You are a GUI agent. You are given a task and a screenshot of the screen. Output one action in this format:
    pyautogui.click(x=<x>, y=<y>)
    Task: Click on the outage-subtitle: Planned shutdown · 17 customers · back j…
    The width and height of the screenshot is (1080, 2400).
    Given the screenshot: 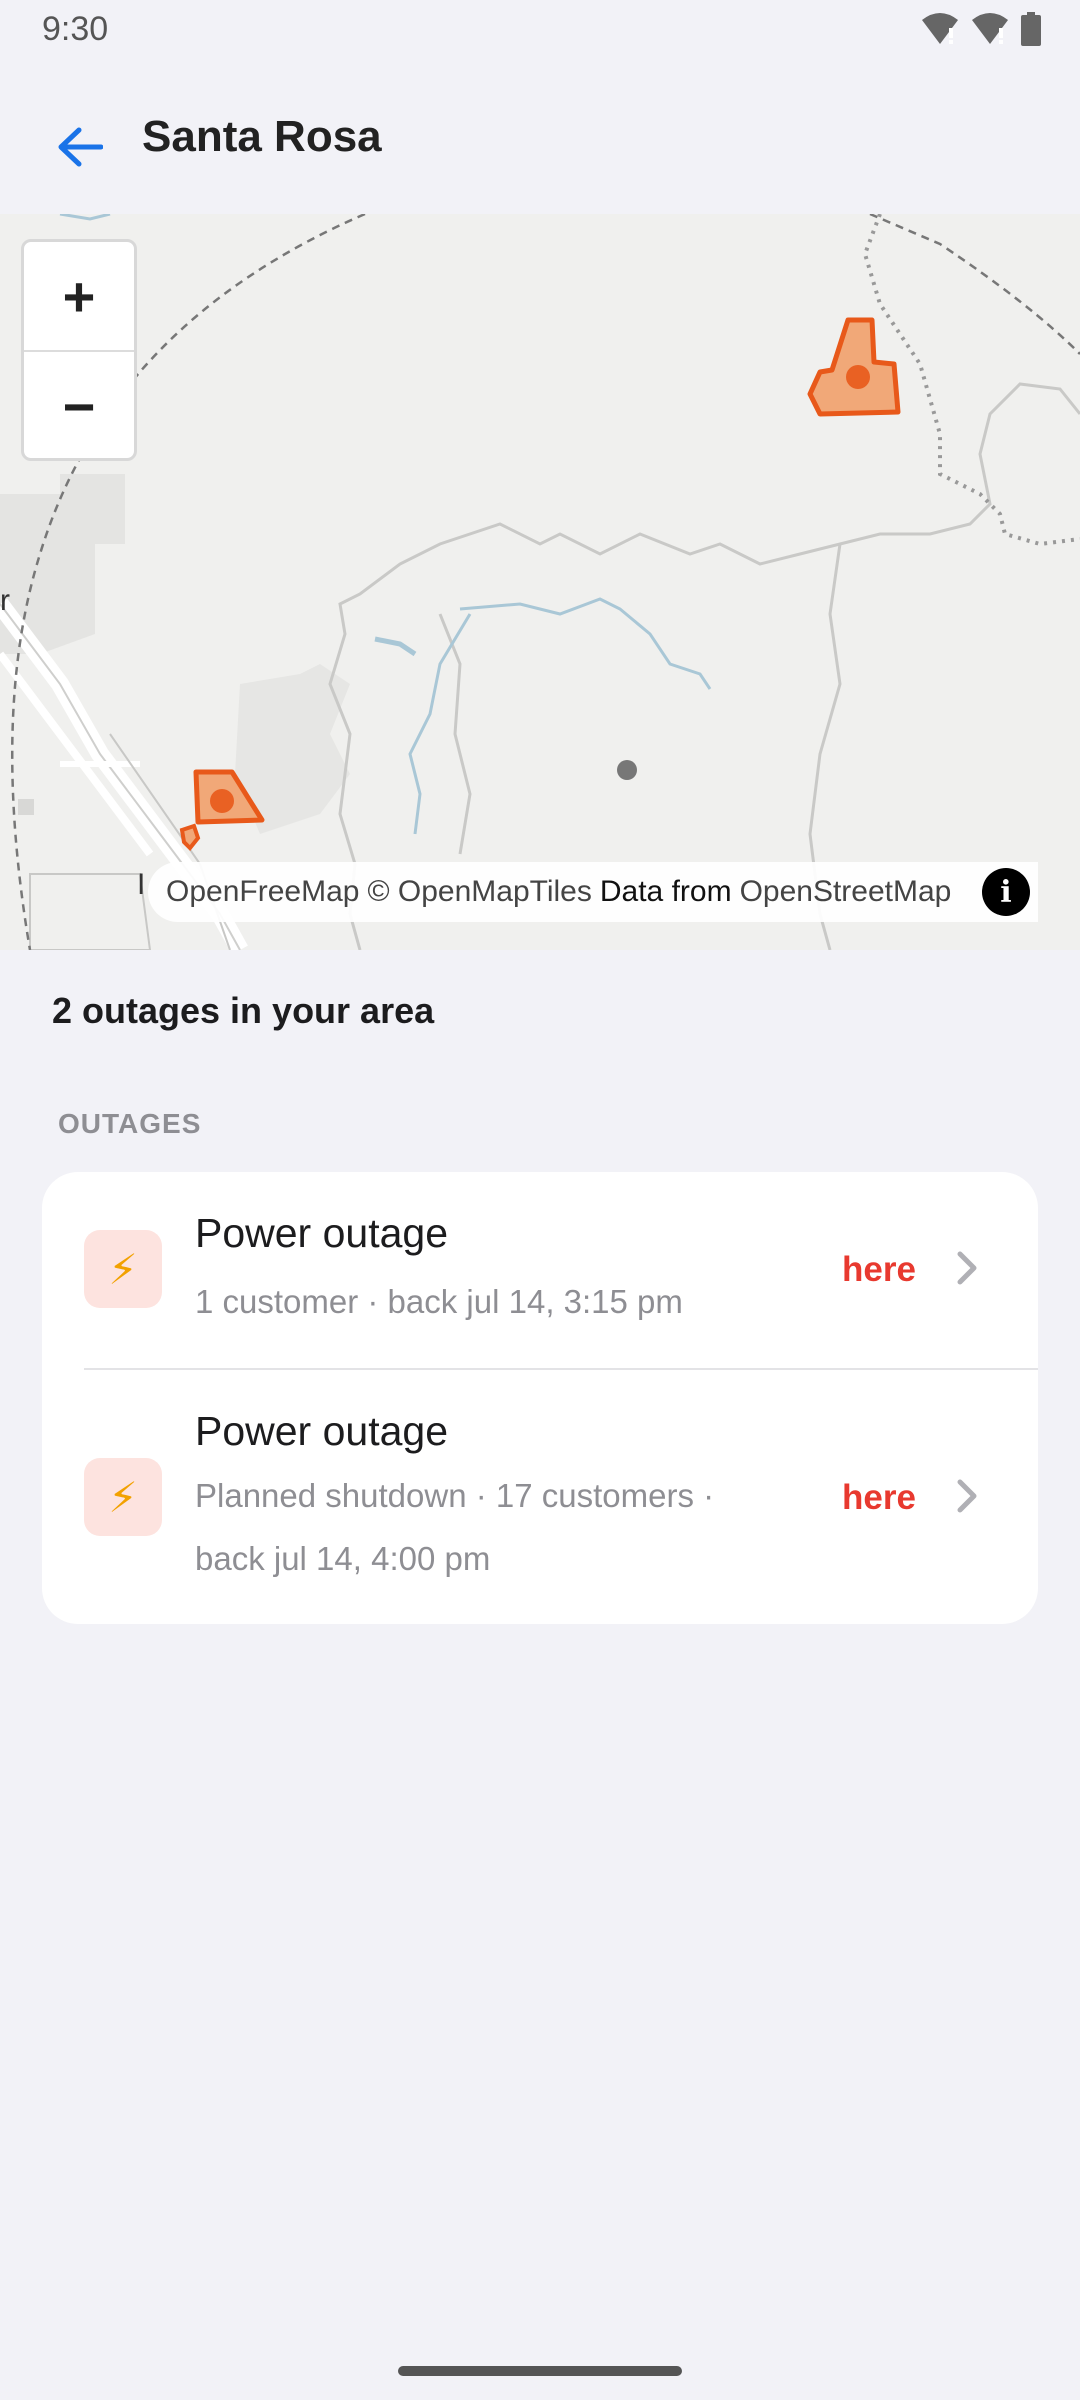 What is the action you would take?
    pyautogui.click(x=455, y=1527)
    